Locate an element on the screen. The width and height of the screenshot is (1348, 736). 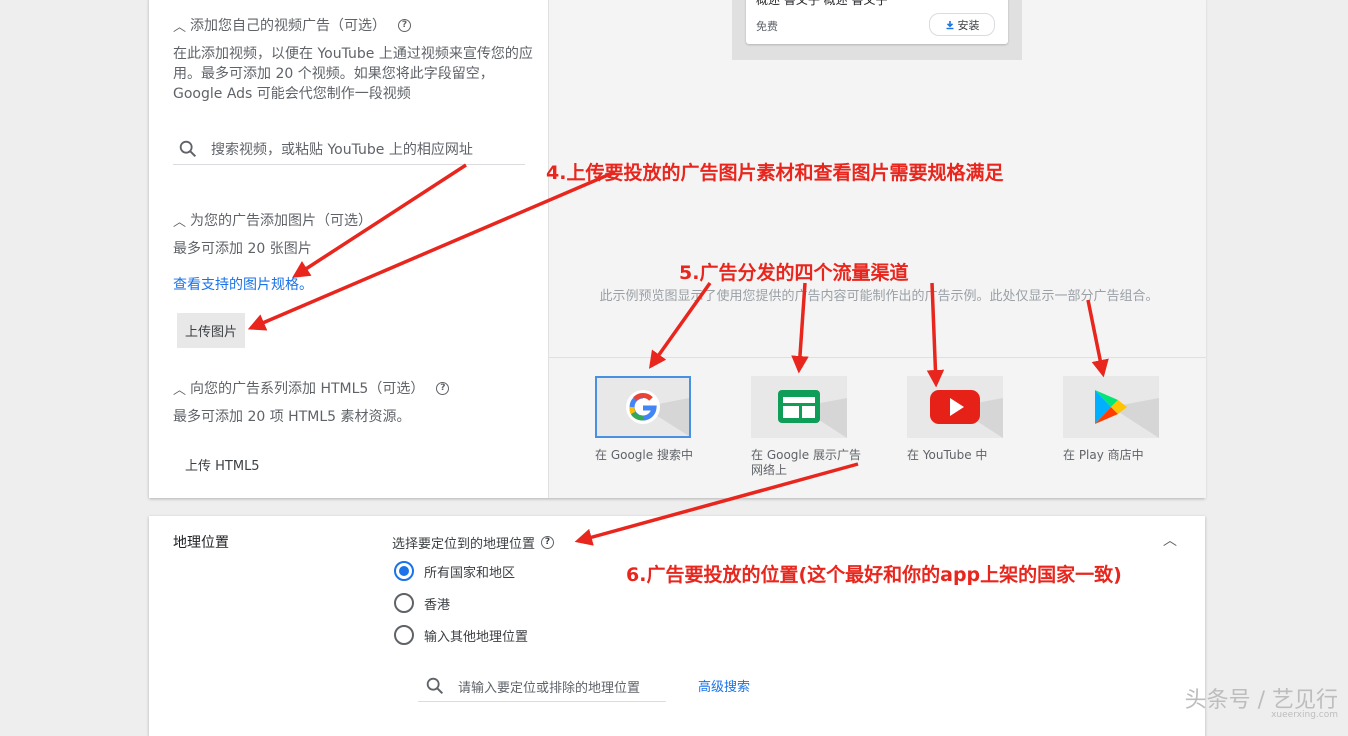
upload-image-button: 上传图片 is located at coordinates (211, 330).